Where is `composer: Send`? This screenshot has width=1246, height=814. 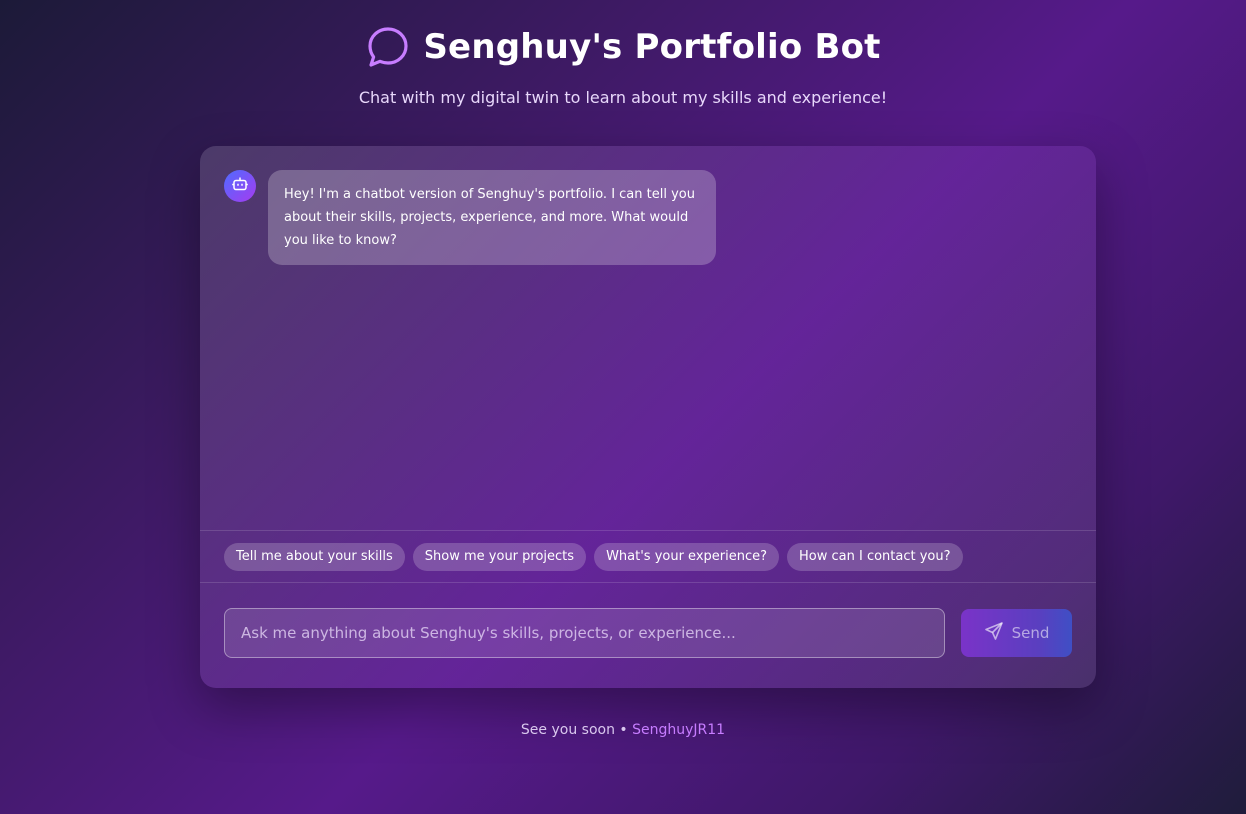 composer: Send is located at coordinates (648, 633).